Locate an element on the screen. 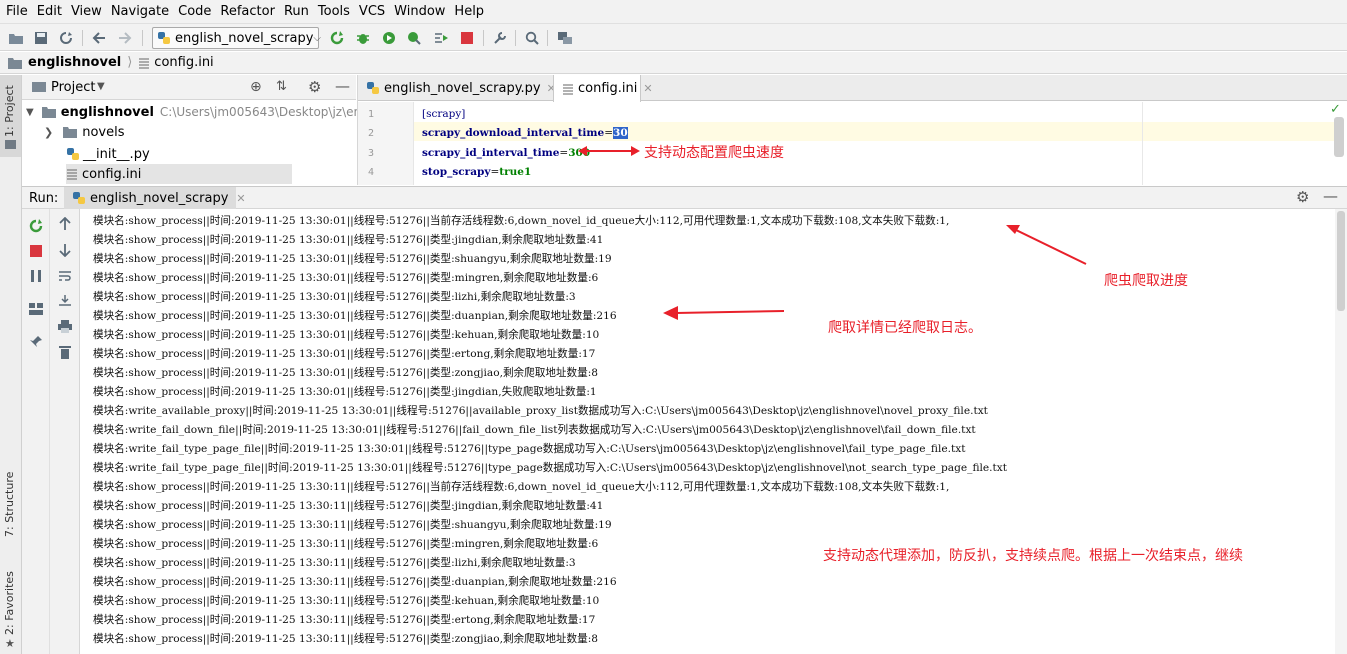 This screenshot has width=1347, height=654. save-icon is located at coordinates (41, 38).